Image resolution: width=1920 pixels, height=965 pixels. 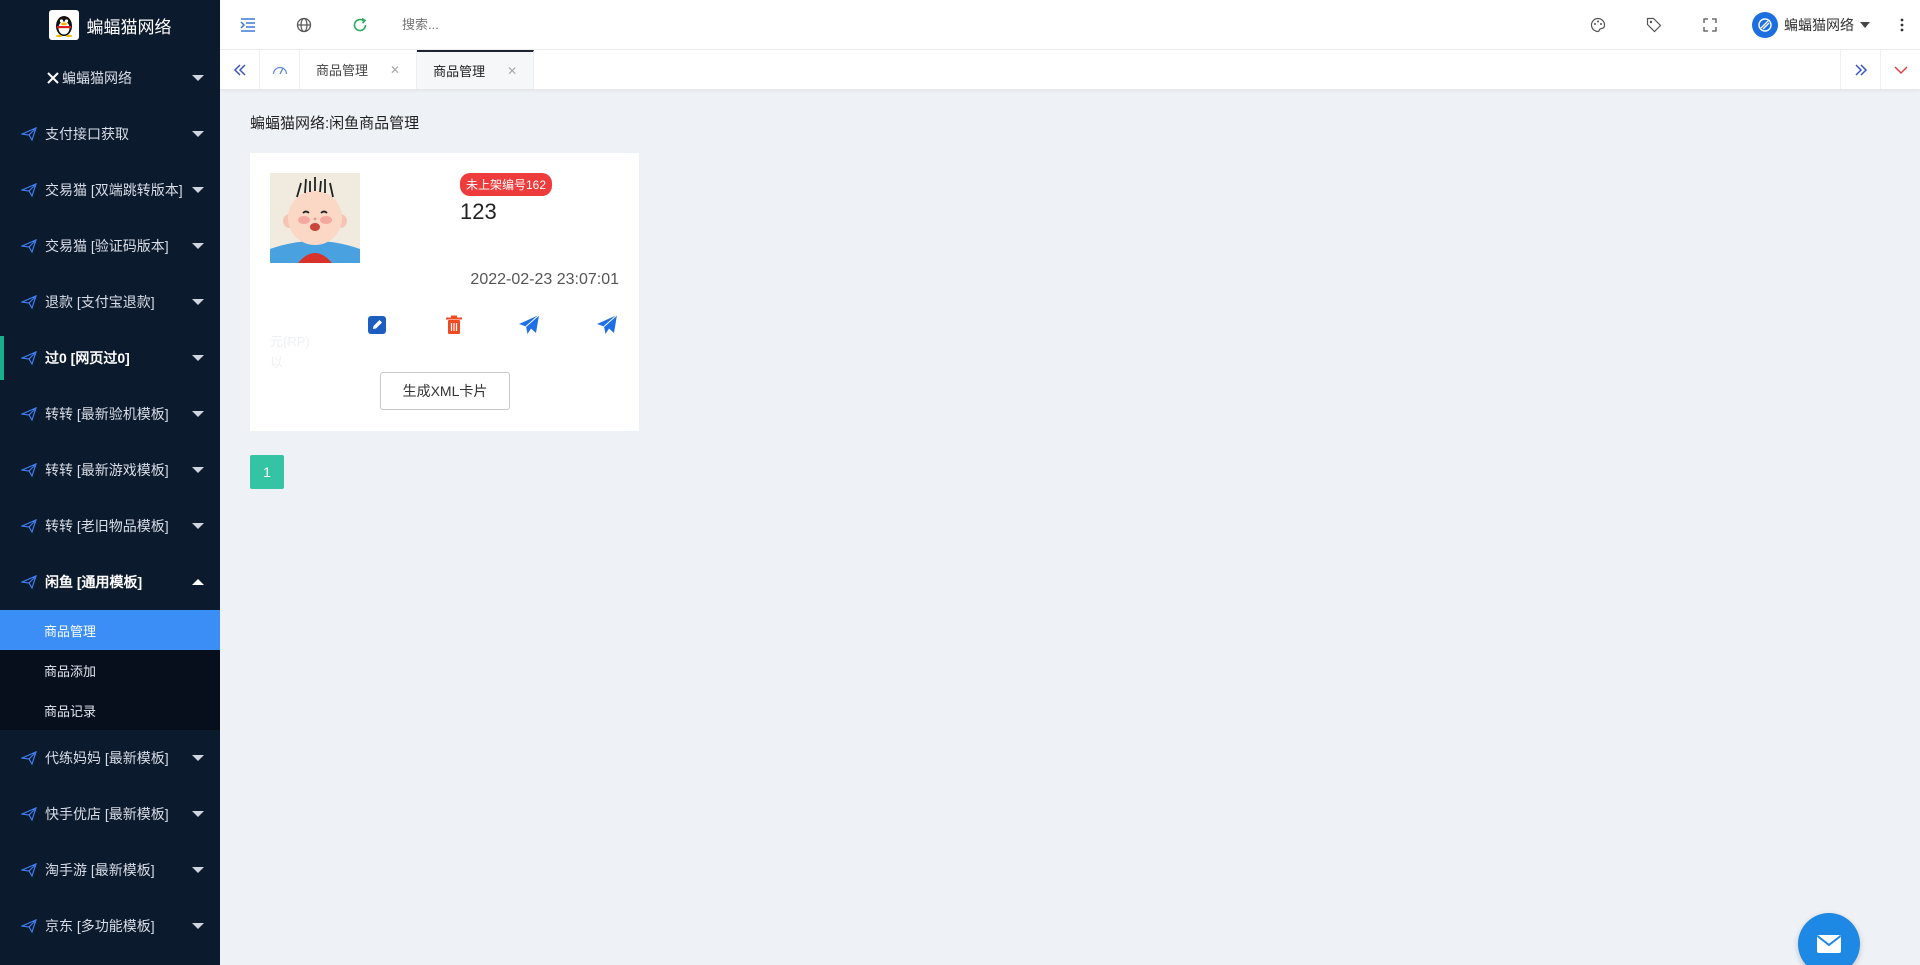 I want to click on generate-xml-card-button: 生成XML卡片, so click(x=445, y=391).